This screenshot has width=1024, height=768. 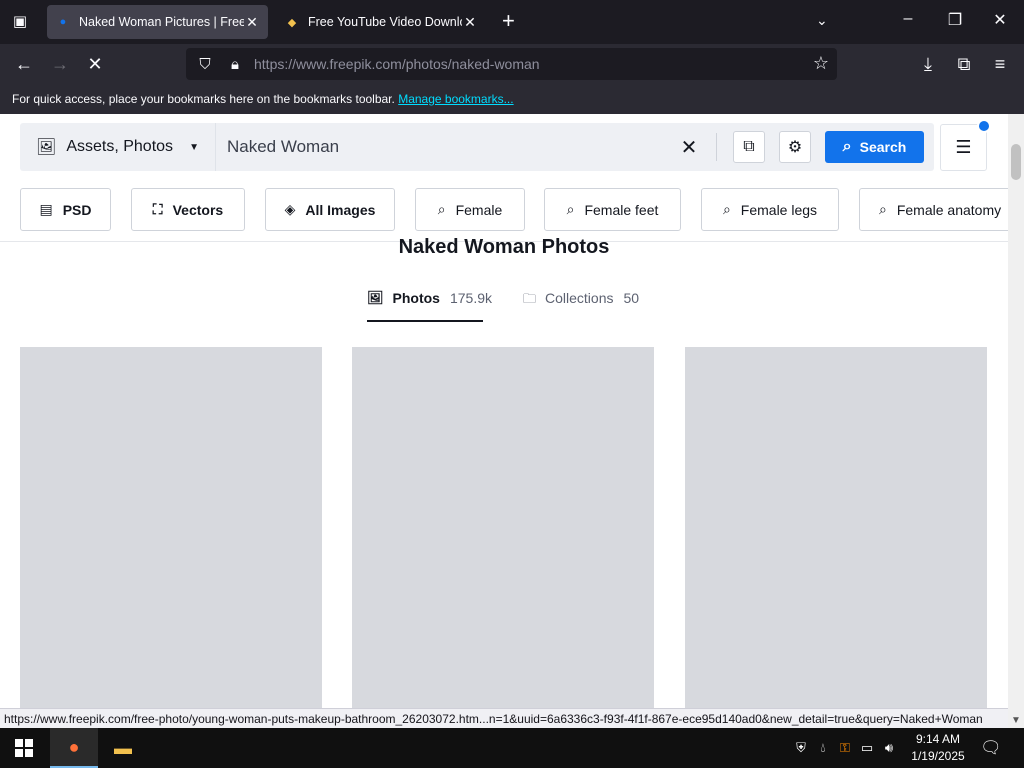 I want to click on downloader-icon: ◆, so click(x=292, y=22).